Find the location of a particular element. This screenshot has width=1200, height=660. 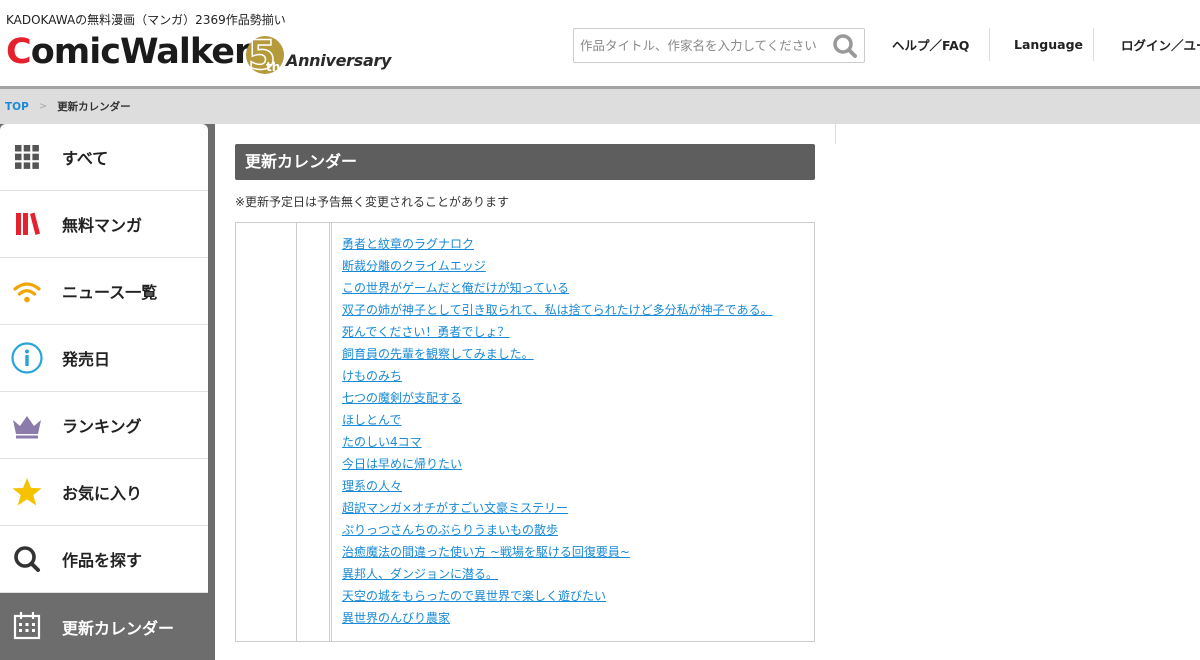

manga-title-link: たのしい4コマ is located at coordinates (382, 442).